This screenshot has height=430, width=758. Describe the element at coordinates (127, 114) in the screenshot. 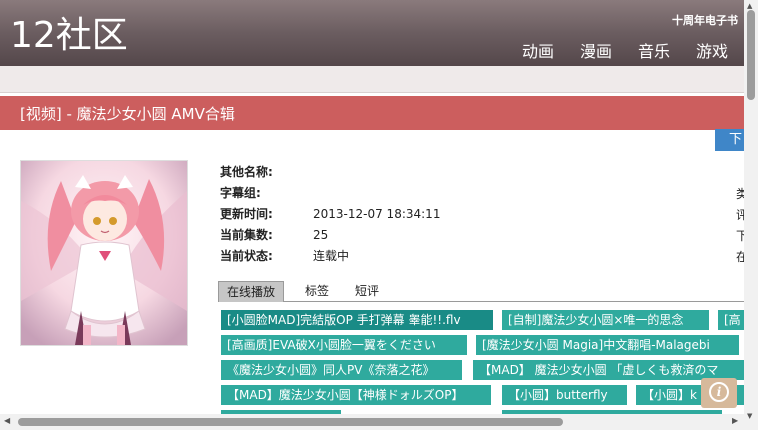

I see `page-title: [视频] - 魔法少女小圆 AMV合辑` at that location.